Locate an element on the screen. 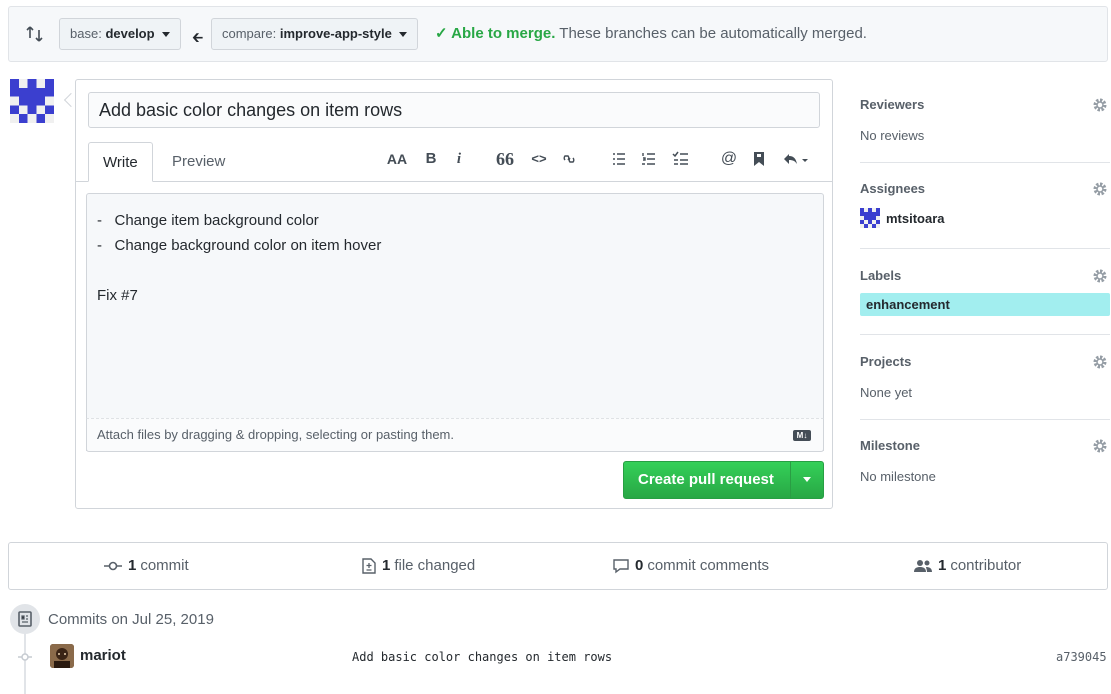 This screenshot has width=1111, height=694. task-list-icon is located at coordinates (681, 159).